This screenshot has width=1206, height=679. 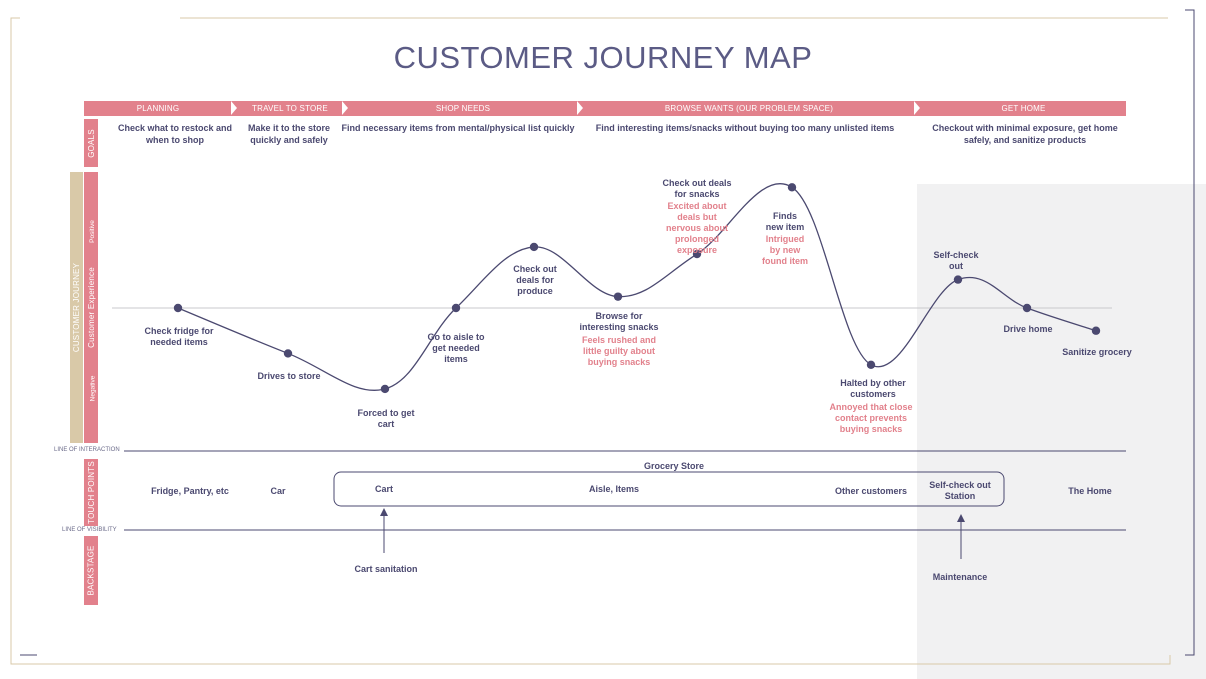 What do you see at coordinates (614, 489) in the screenshot?
I see `touch-point: Aisle, Items` at bounding box center [614, 489].